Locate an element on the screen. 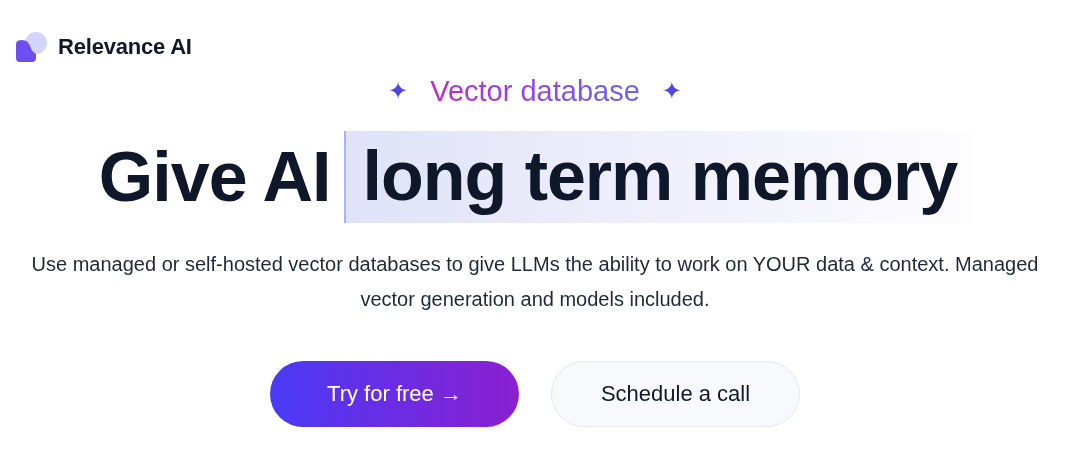 The image size is (1070, 470). description-text: Use managed or self-hosted vector databases to give LLMs the ability to work on YOUR data & context. Managed vector generation and models included. is located at coordinates (535, 281).